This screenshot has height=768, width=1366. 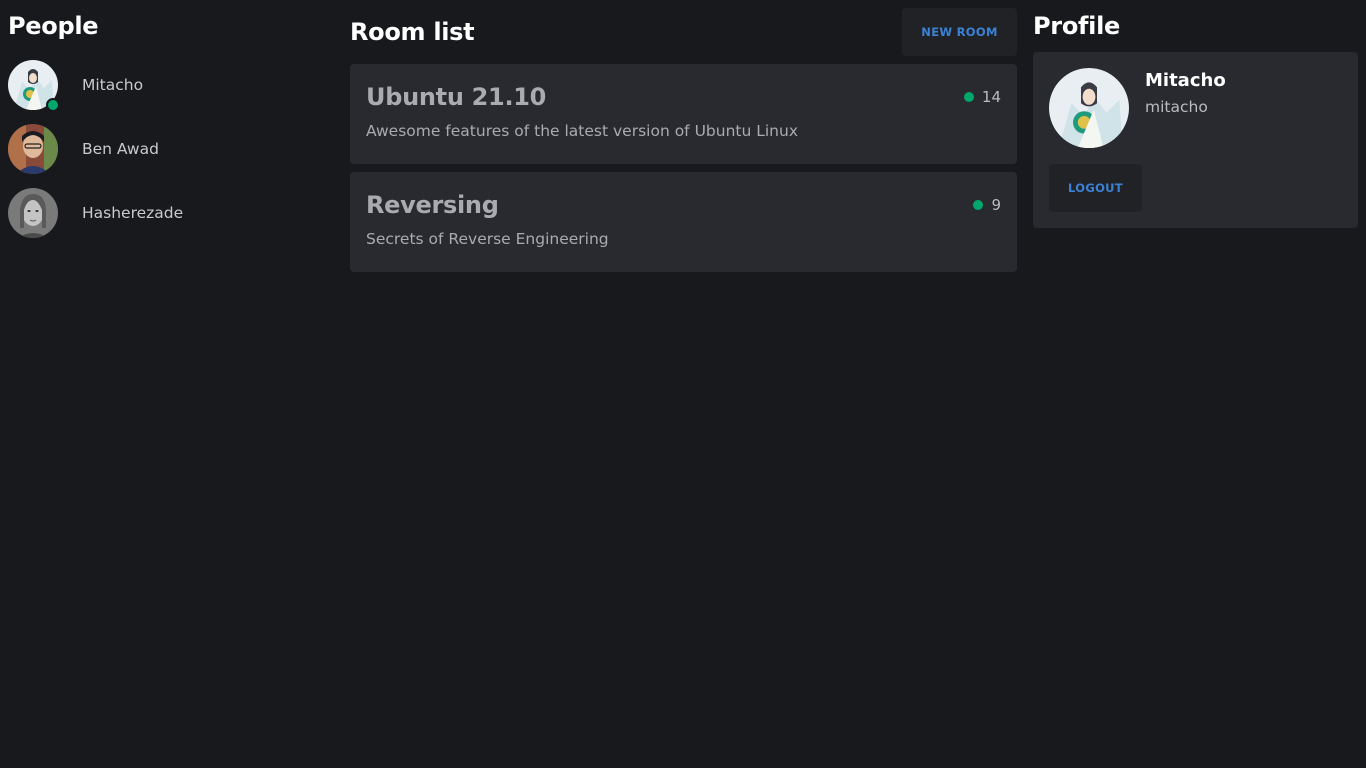 I want to click on profile-card: Mitacho mitacho LOGOUT, so click(x=1195, y=140).